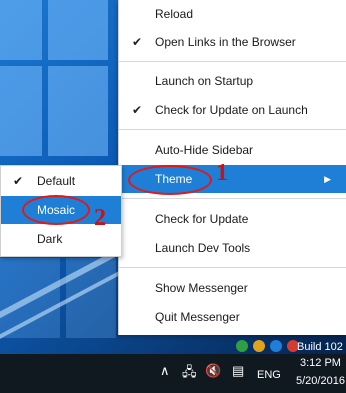  Describe the element at coordinates (173, 373) in the screenshot. I see `taskbar` at that location.